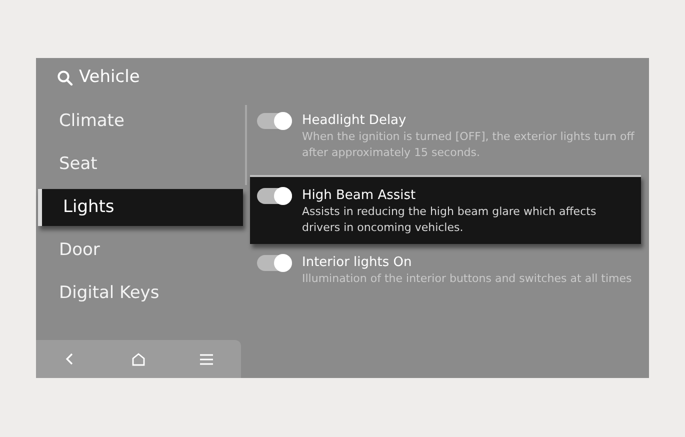 The image size is (685, 437). I want to click on menu-item: Digital Keys, so click(140, 293).